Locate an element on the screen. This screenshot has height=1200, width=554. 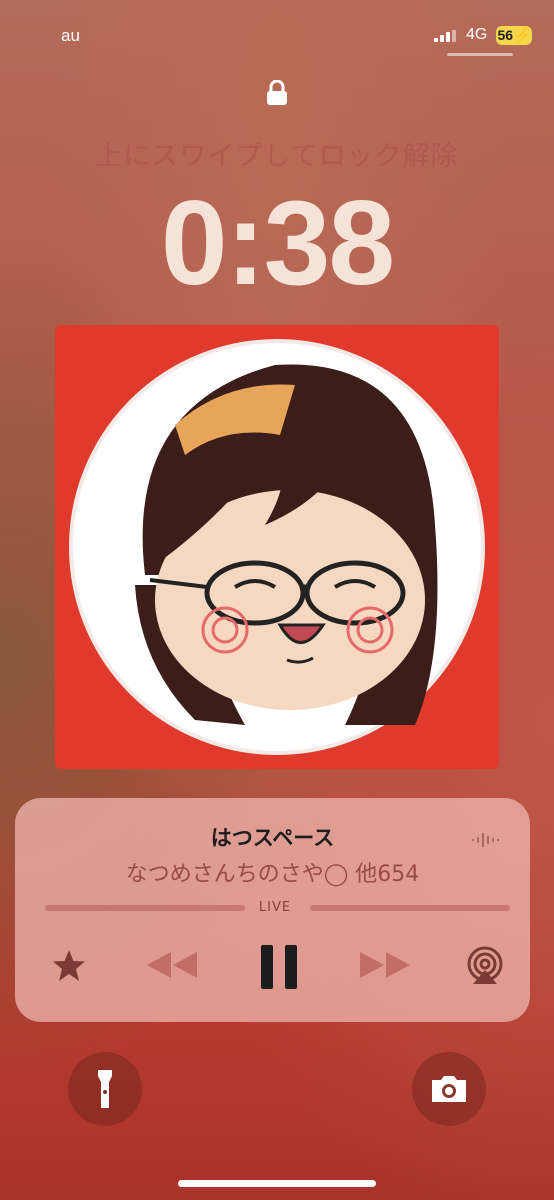
audio-wave-icon is located at coordinates (485, 840).